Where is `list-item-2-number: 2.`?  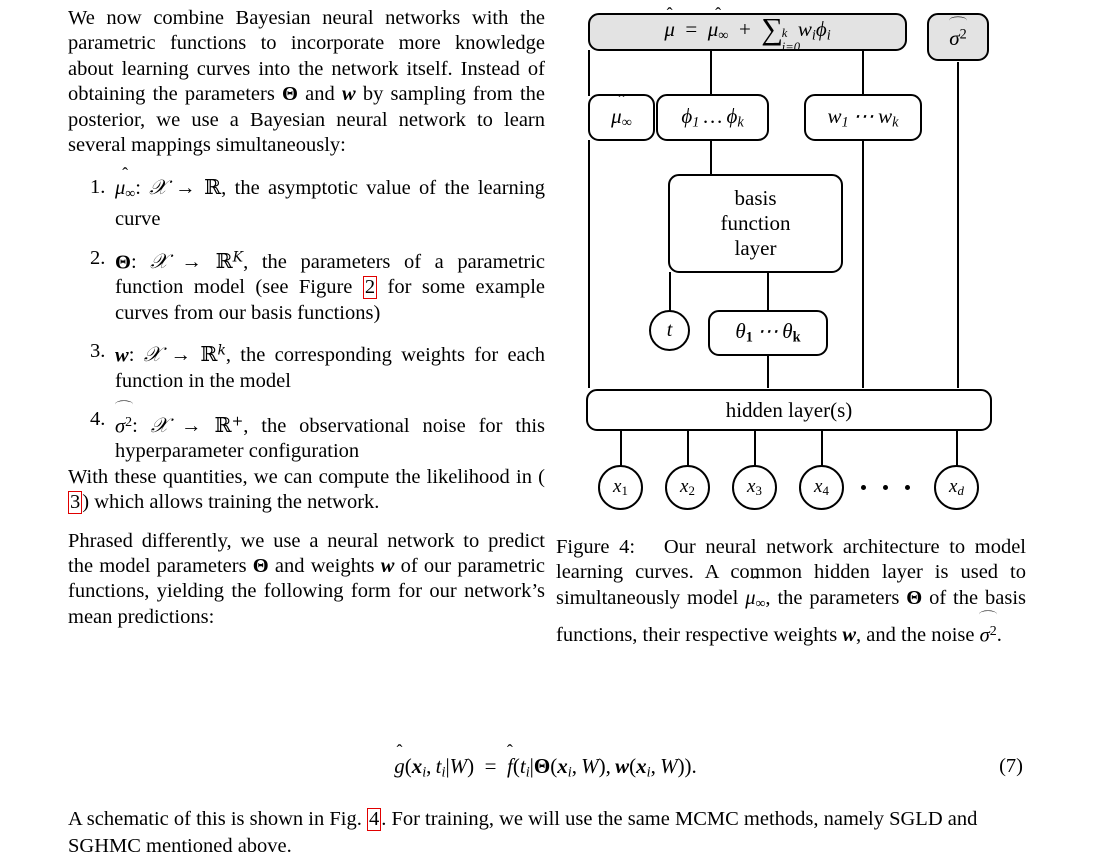
list-item-2-number: 2. is located at coordinates (98, 257).